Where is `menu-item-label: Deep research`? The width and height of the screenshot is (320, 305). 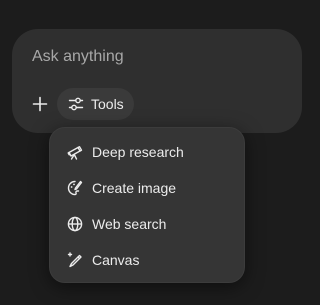
menu-item-label: Deep research is located at coordinates (138, 152).